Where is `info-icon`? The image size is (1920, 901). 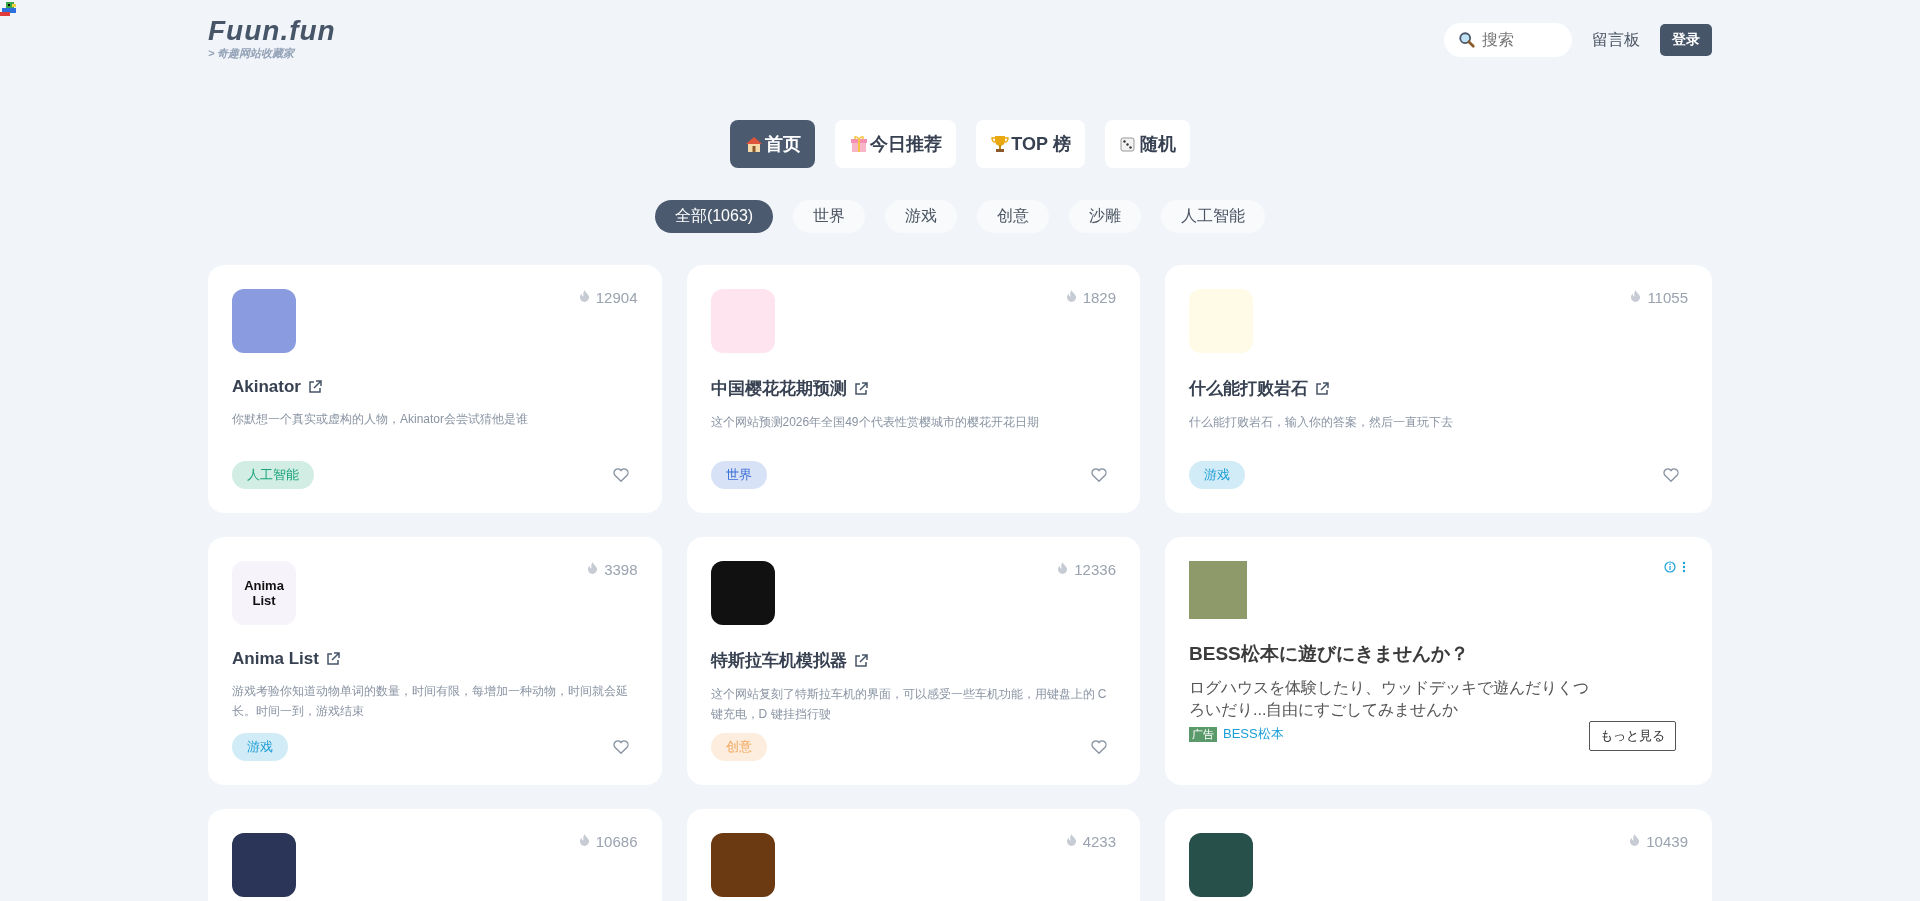 info-icon is located at coordinates (1676, 567).